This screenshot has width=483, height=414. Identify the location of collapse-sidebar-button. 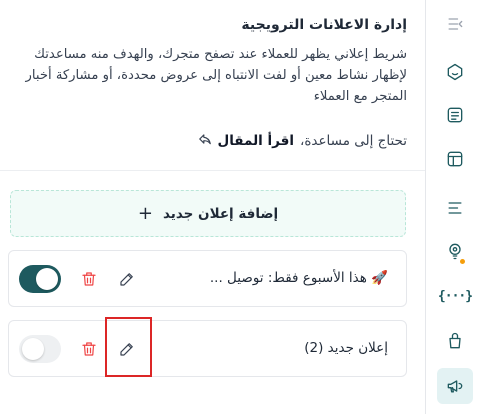
(455, 24).